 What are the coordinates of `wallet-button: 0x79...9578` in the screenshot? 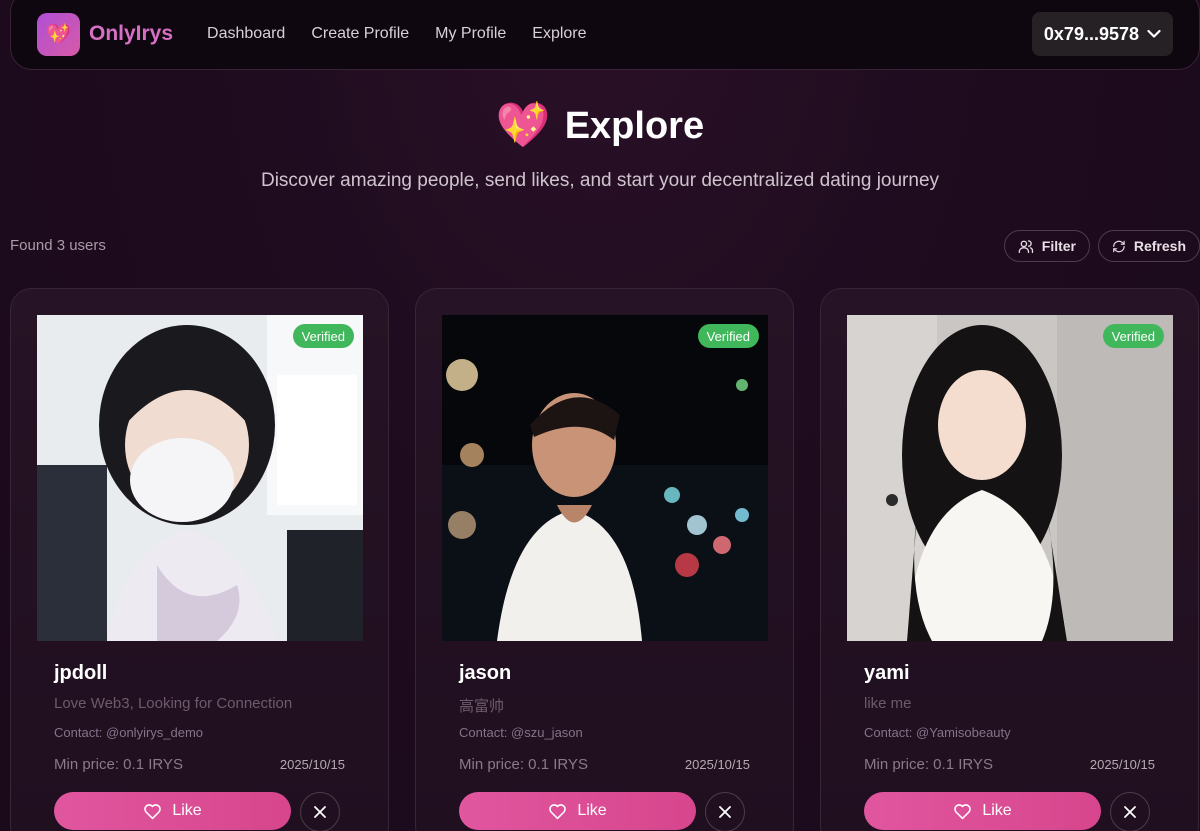 It's located at (1102, 34).